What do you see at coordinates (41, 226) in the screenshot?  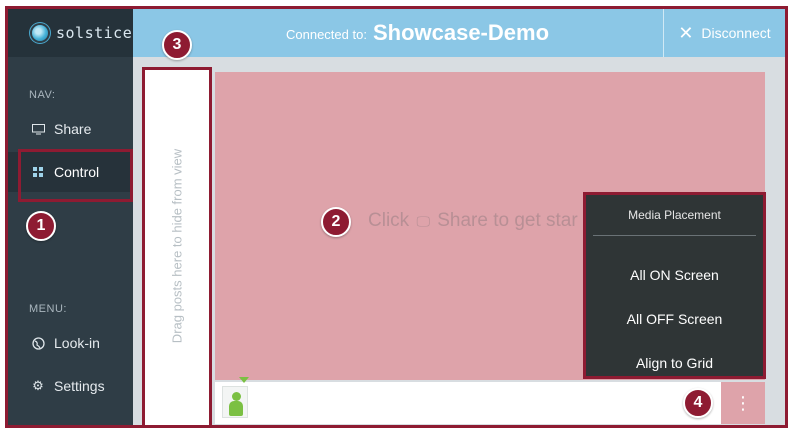 I see `callout-badge-1: 1` at bounding box center [41, 226].